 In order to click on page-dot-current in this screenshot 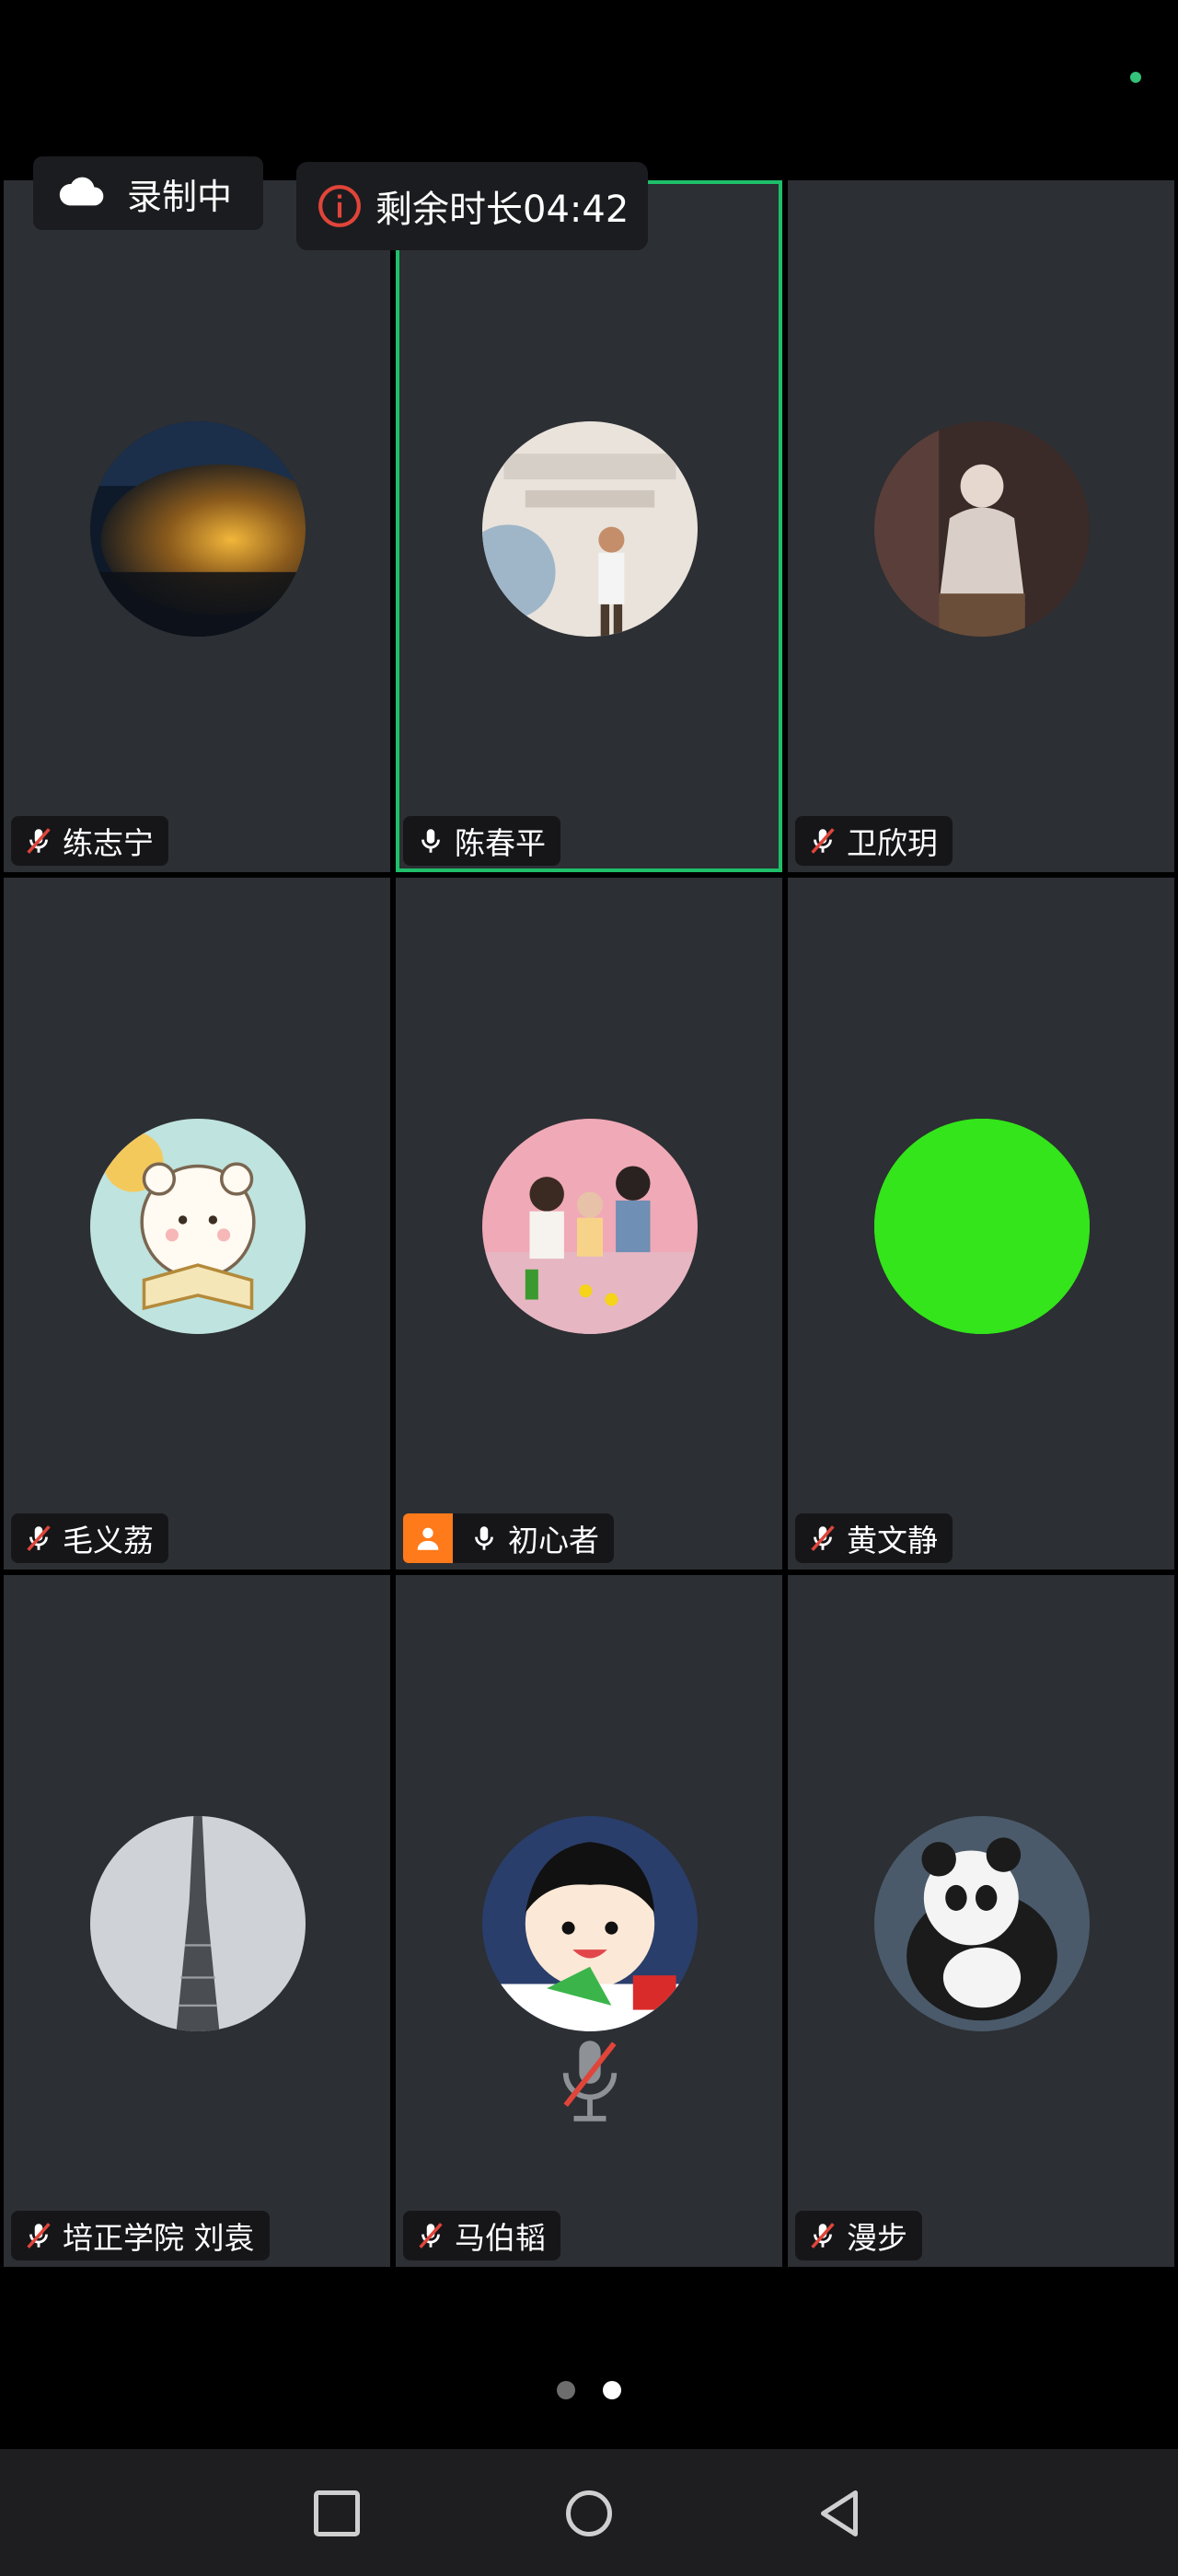, I will do `click(612, 2390)`.